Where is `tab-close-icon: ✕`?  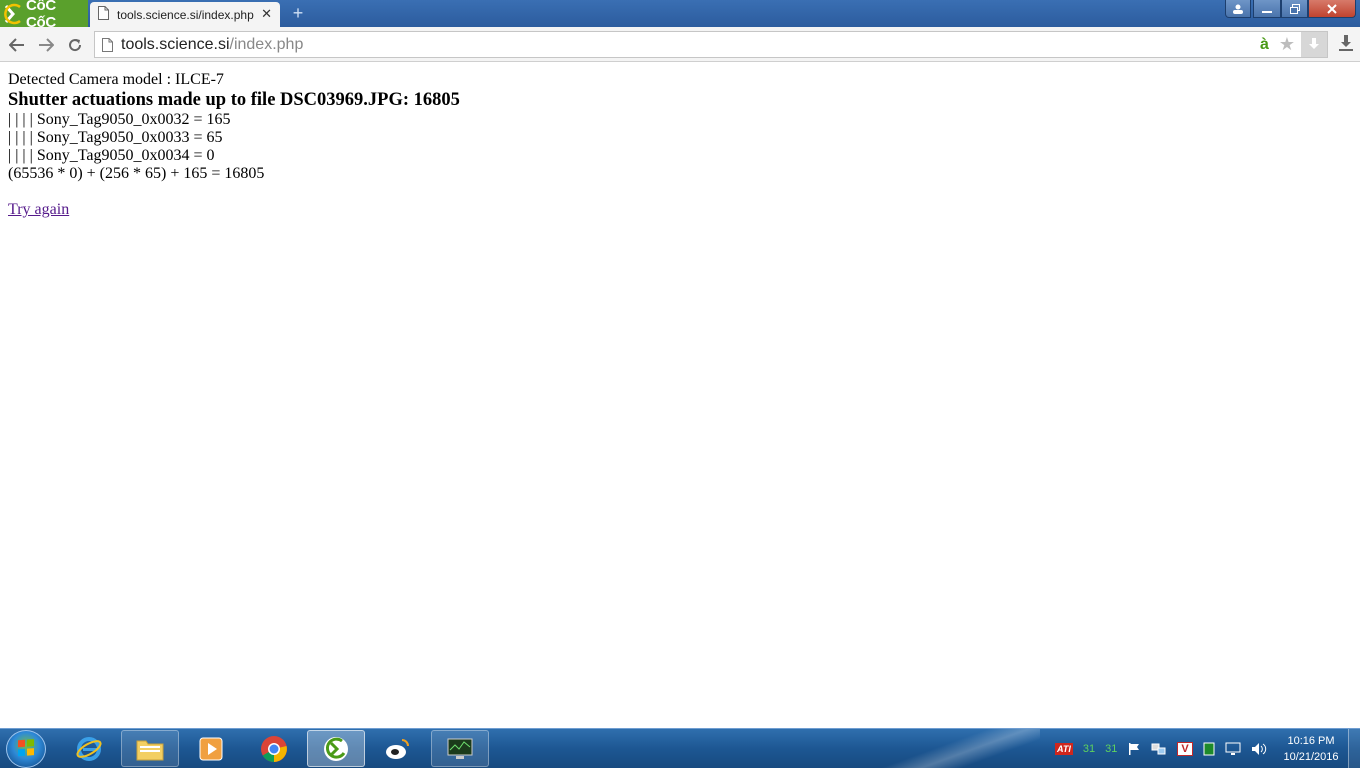 tab-close-icon: ✕ is located at coordinates (266, 14).